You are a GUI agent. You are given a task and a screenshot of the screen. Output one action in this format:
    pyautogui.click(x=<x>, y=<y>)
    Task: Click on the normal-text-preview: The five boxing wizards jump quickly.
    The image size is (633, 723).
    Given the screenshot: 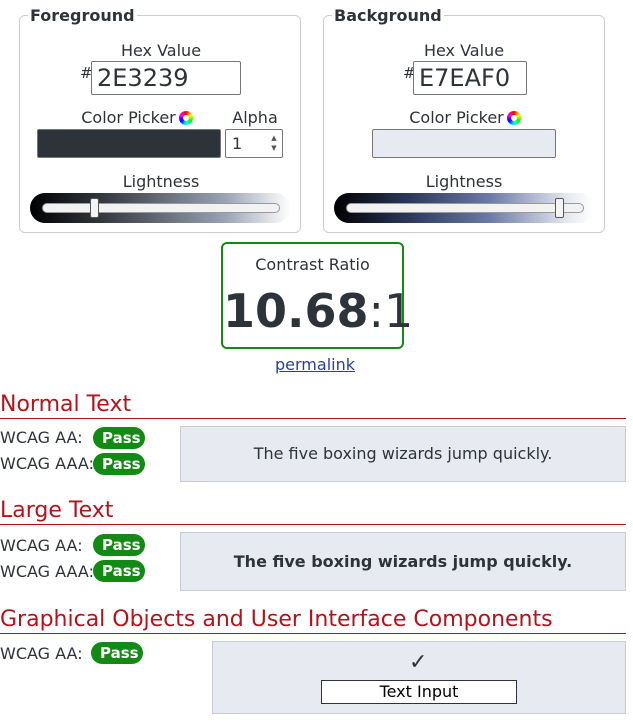 What is the action you would take?
    pyautogui.click(x=403, y=454)
    